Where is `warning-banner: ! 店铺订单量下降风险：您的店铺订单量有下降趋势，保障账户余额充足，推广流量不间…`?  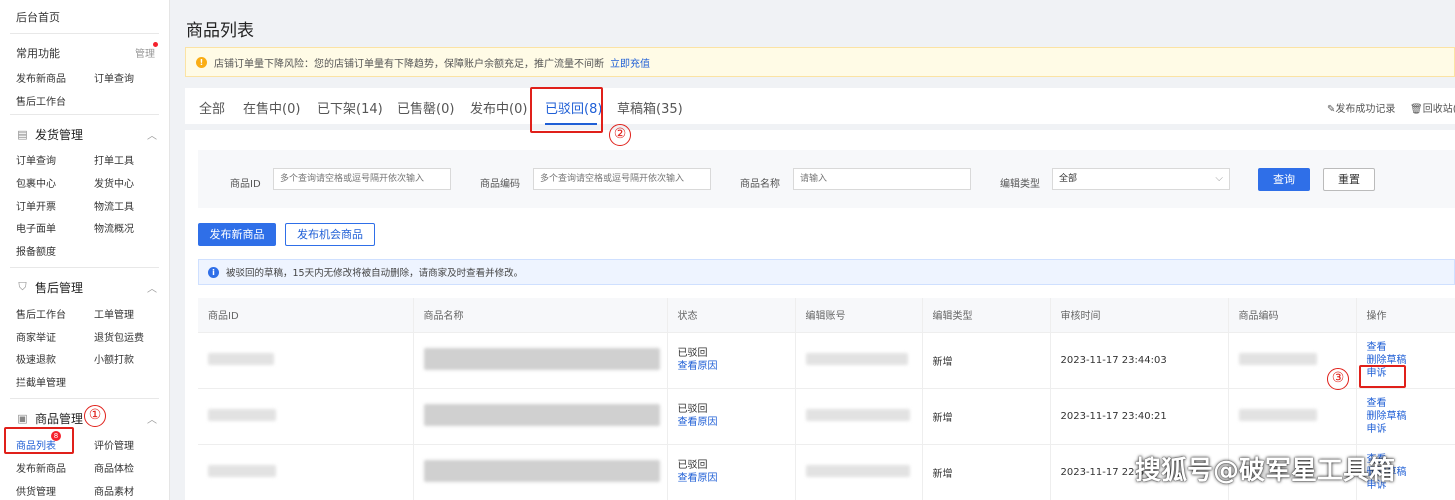
warning-banner: ! 店铺订单量下降风险：您的店铺订单量有下降趋势，保障账户余额充足，推广流量不间… is located at coordinates (820, 62).